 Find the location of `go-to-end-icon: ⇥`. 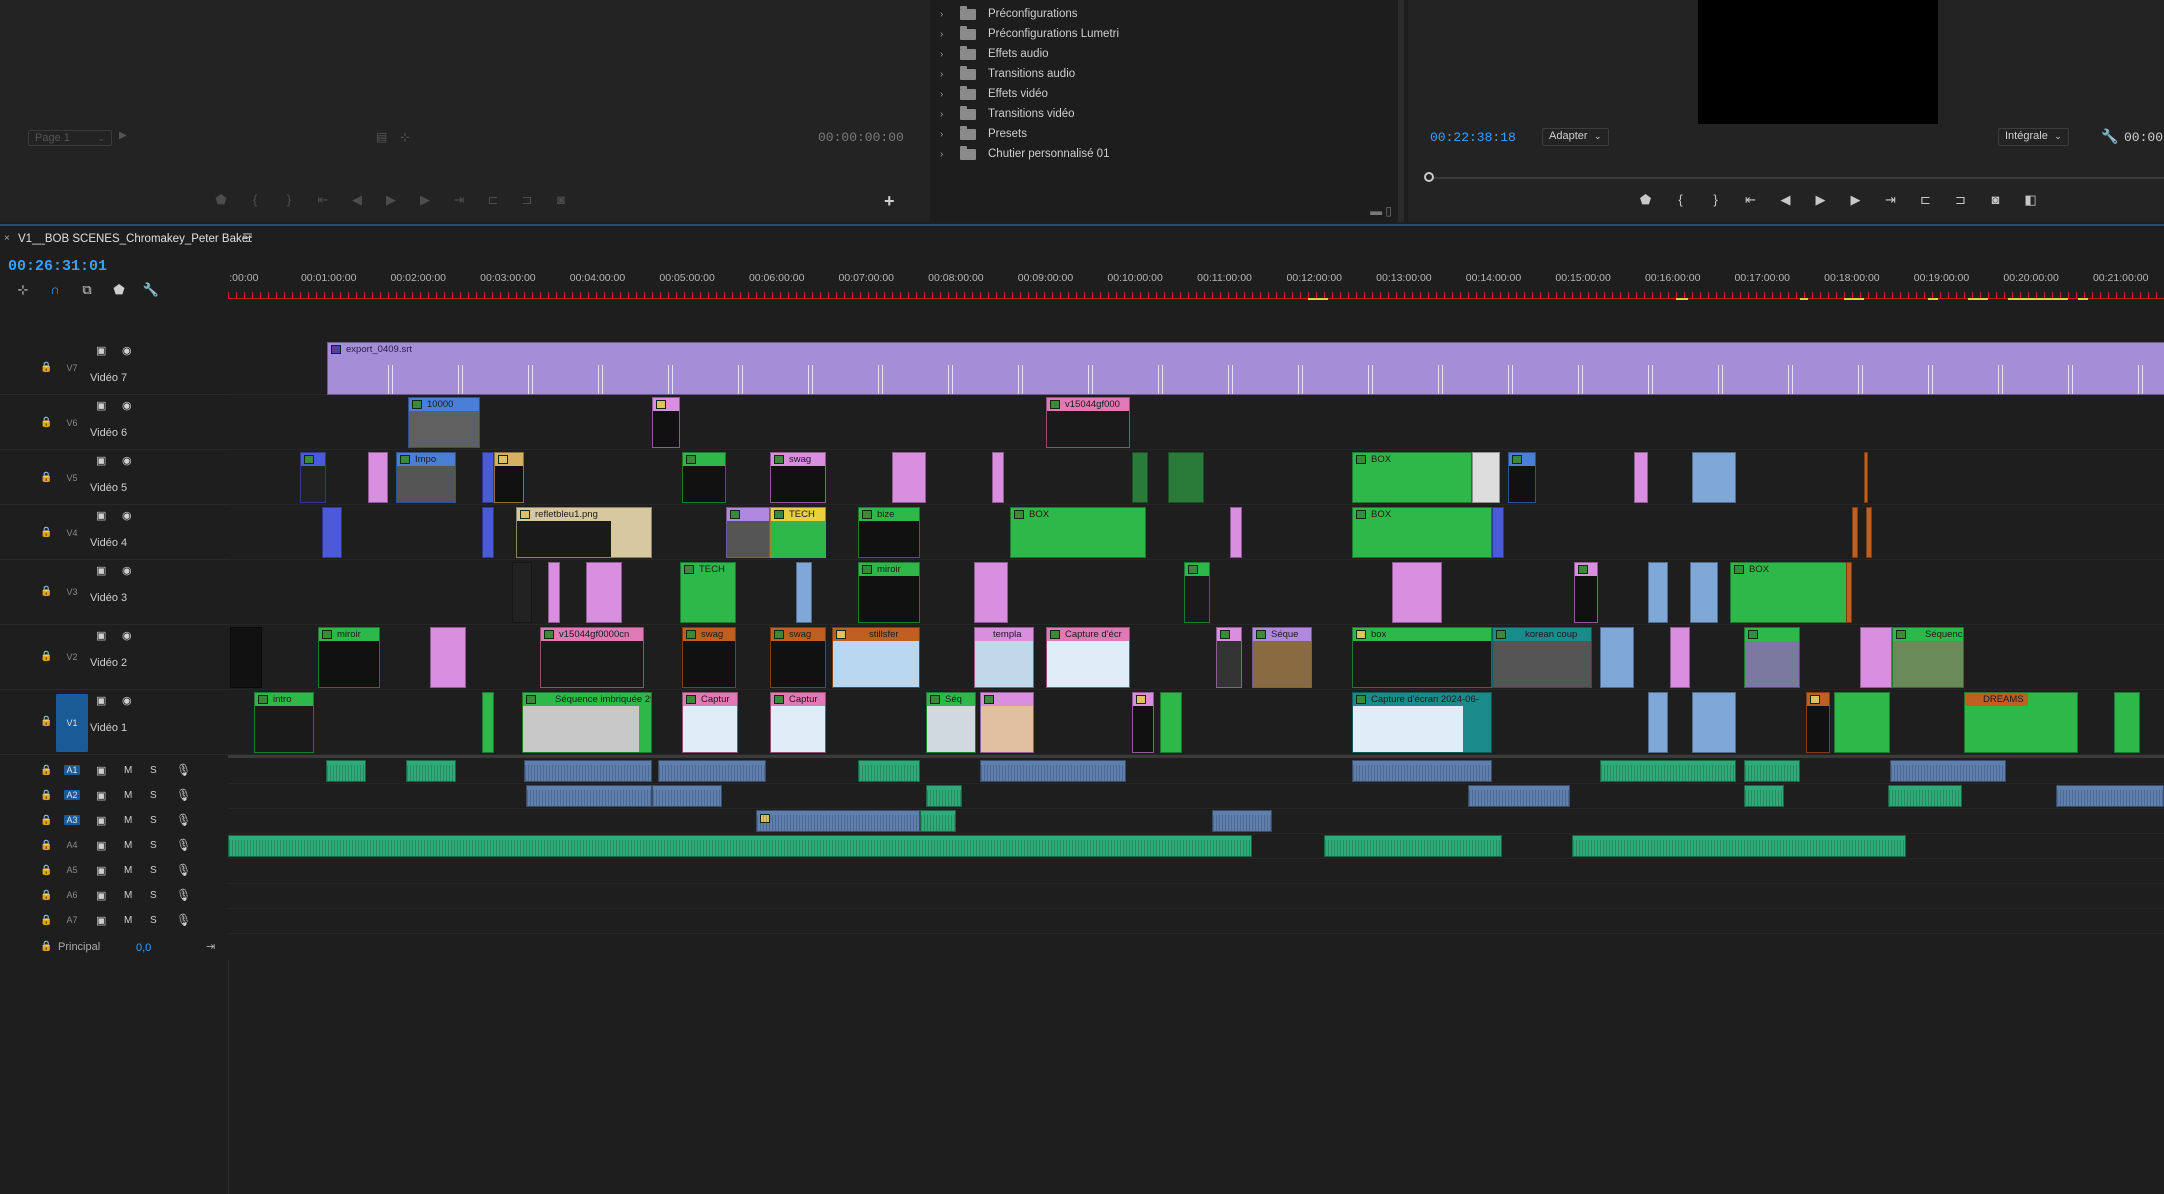

go-to-end-icon: ⇥ is located at coordinates (210, 946).